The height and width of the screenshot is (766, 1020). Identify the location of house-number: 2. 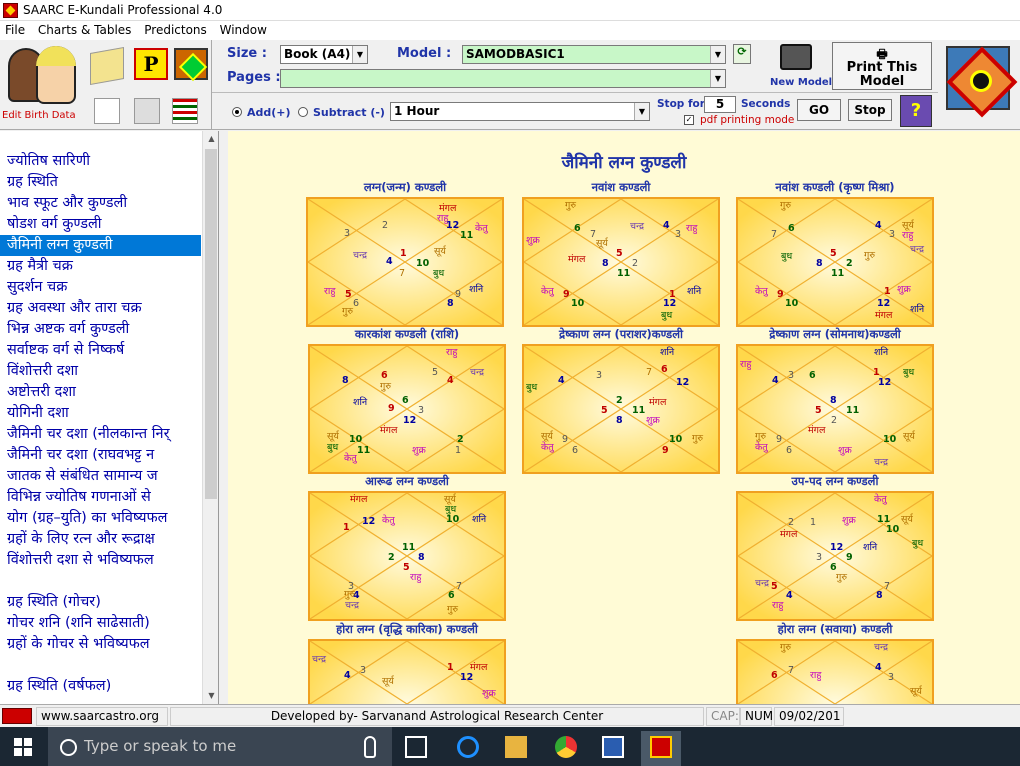
(619, 400).